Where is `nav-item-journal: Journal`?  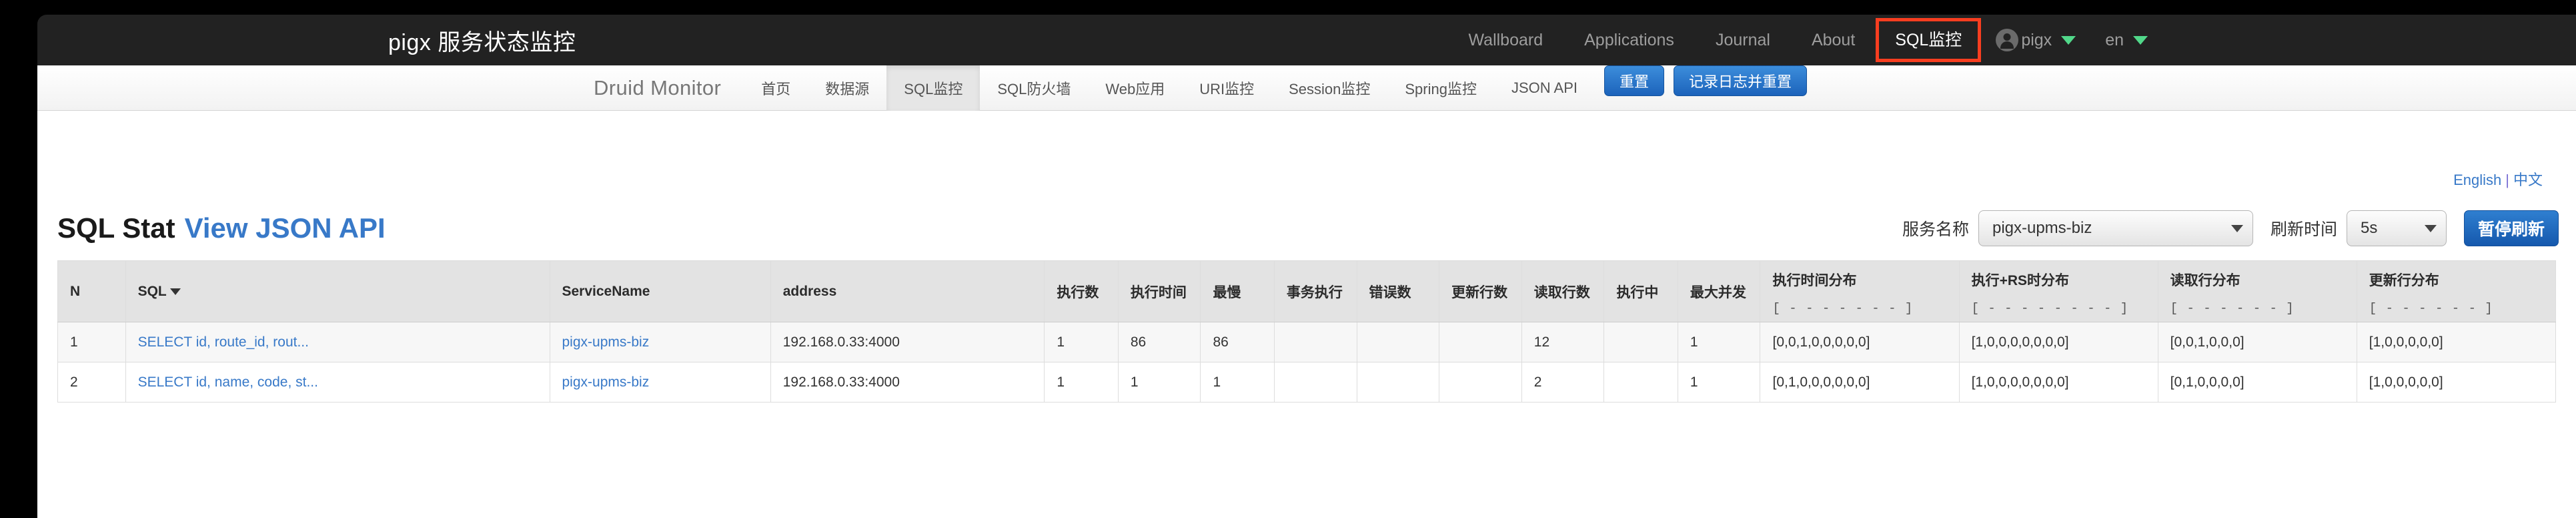
nav-item-journal: Journal is located at coordinates (1743, 40).